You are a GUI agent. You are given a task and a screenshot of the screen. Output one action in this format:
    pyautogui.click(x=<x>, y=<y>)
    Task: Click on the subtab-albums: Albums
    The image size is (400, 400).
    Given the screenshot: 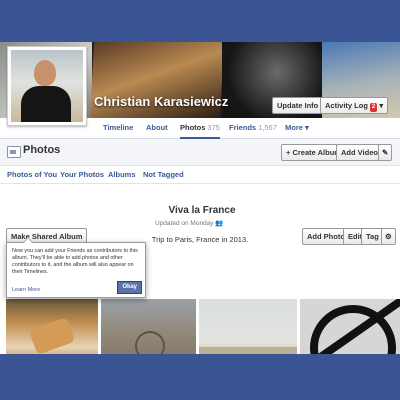 What is the action you would take?
    pyautogui.click(x=122, y=174)
    